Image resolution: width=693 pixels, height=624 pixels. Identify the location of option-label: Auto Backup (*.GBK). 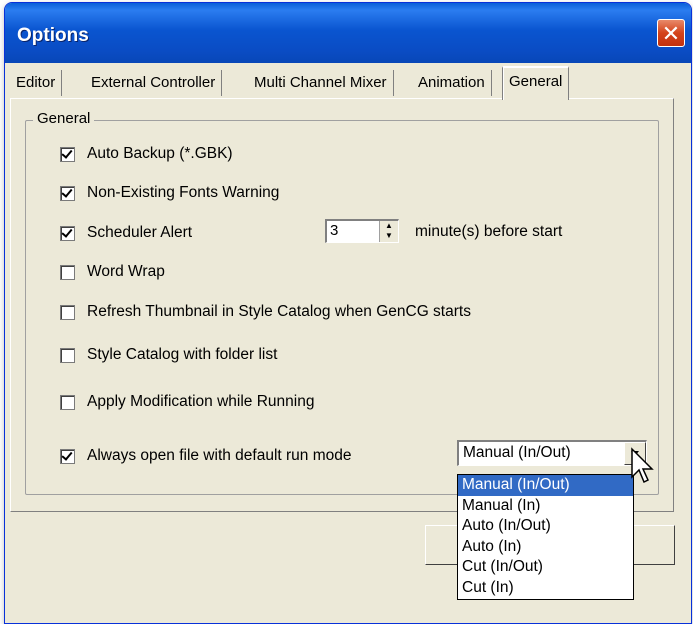
(160, 153).